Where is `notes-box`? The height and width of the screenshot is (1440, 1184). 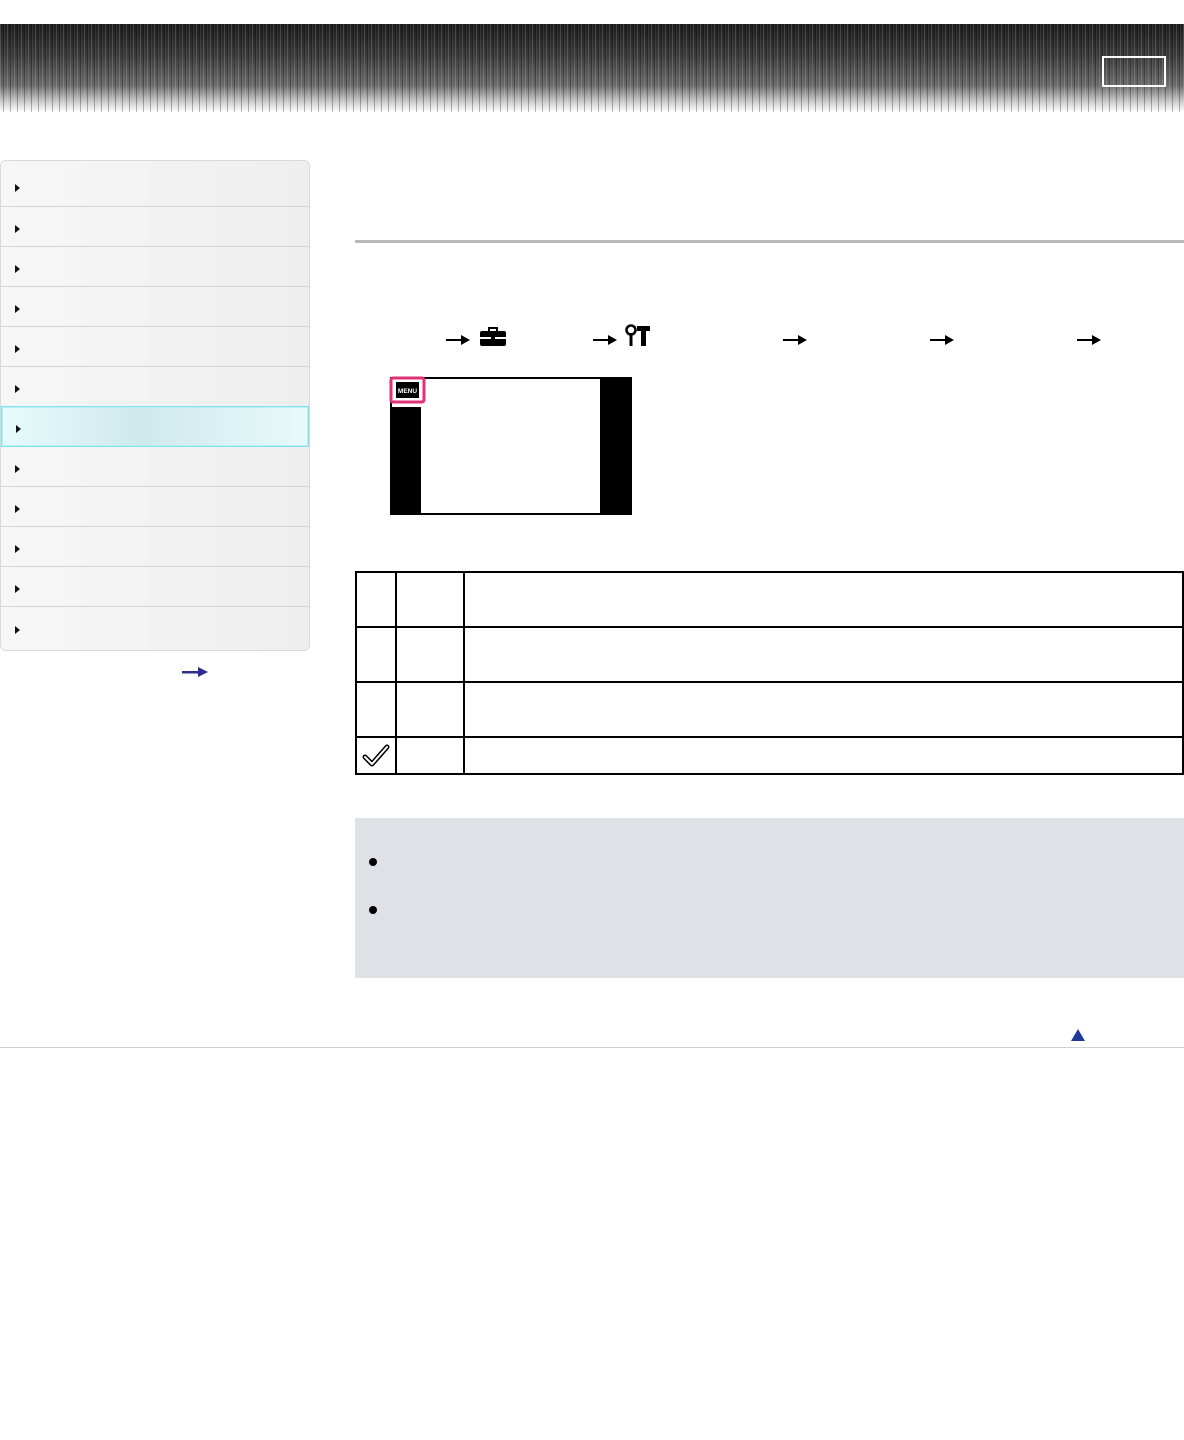
notes-box is located at coordinates (769, 898).